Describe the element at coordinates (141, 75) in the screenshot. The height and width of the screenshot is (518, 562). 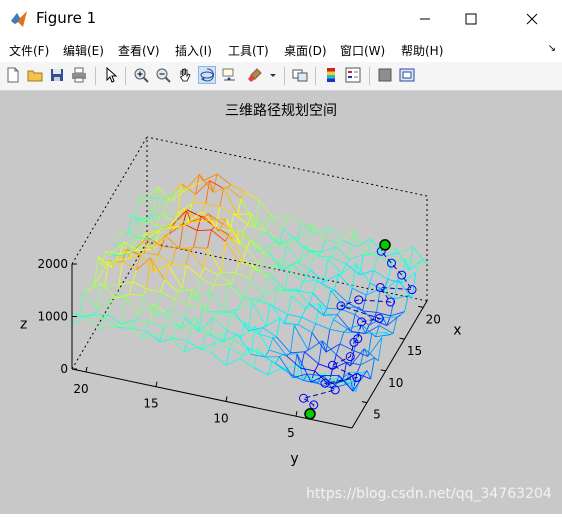
I see `zoom-in-button` at that location.